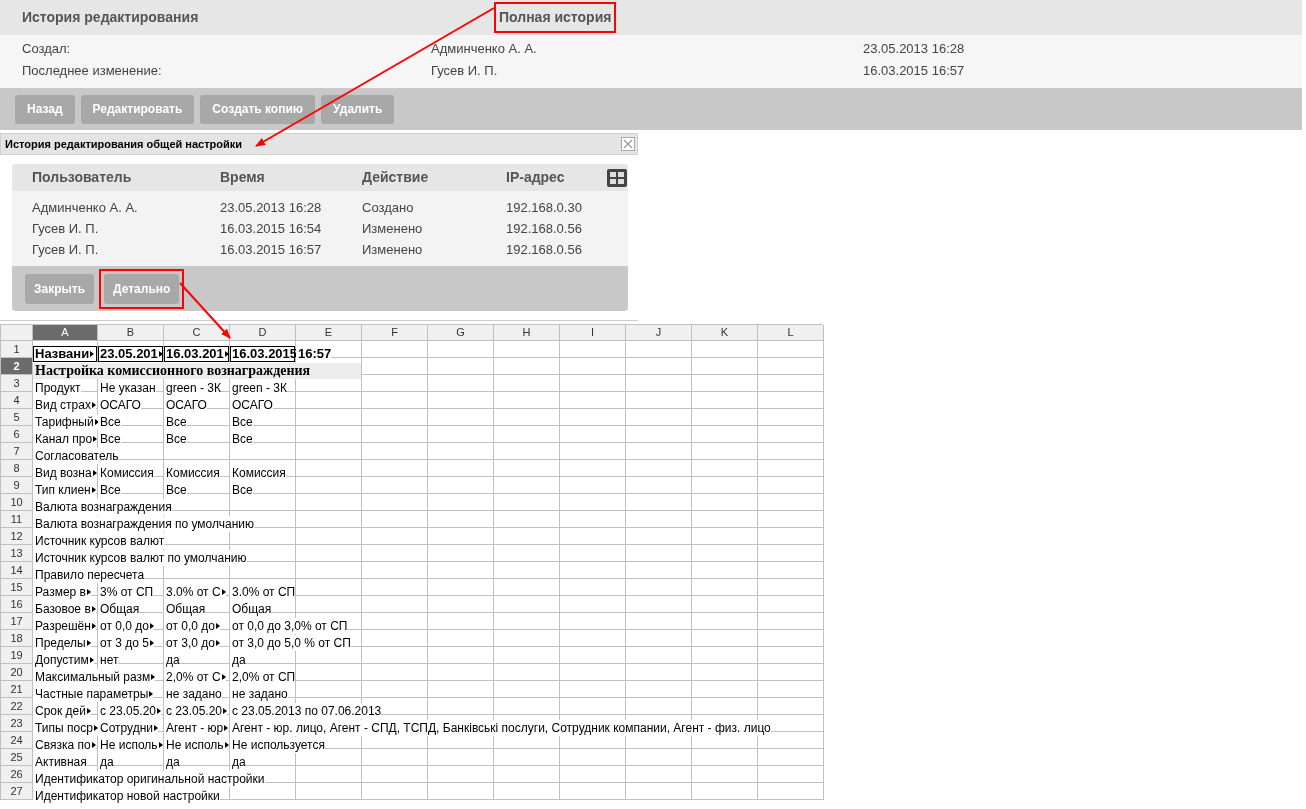 The image size is (1306, 809). Describe the element at coordinates (102, 507) in the screenshot. I see `table-cell: Валюта вознаграждения` at that location.